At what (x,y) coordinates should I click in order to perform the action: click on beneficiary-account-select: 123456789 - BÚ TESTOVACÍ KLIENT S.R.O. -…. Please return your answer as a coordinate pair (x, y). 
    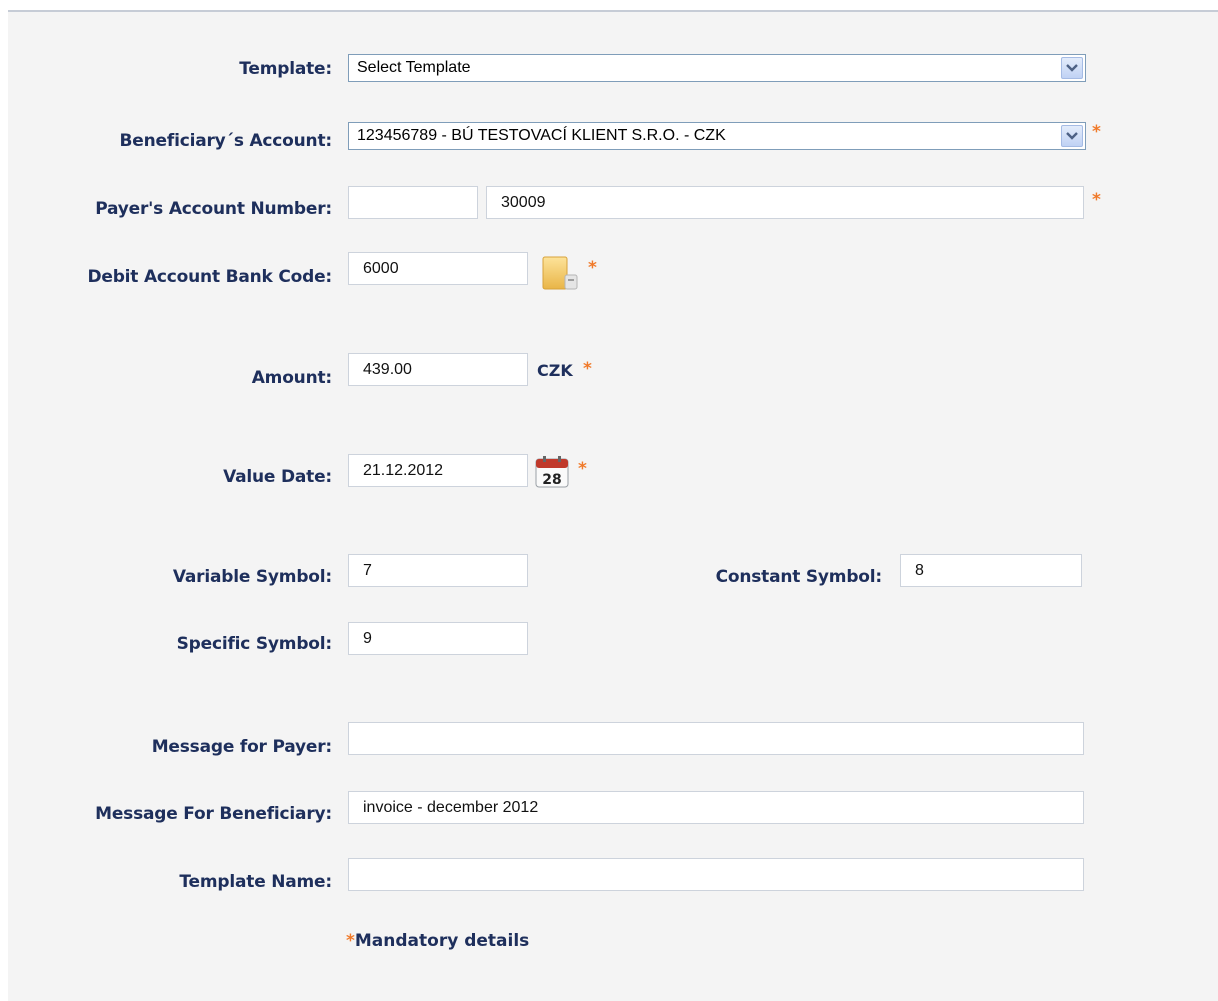
    Looking at the image, I should click on (717, 136).